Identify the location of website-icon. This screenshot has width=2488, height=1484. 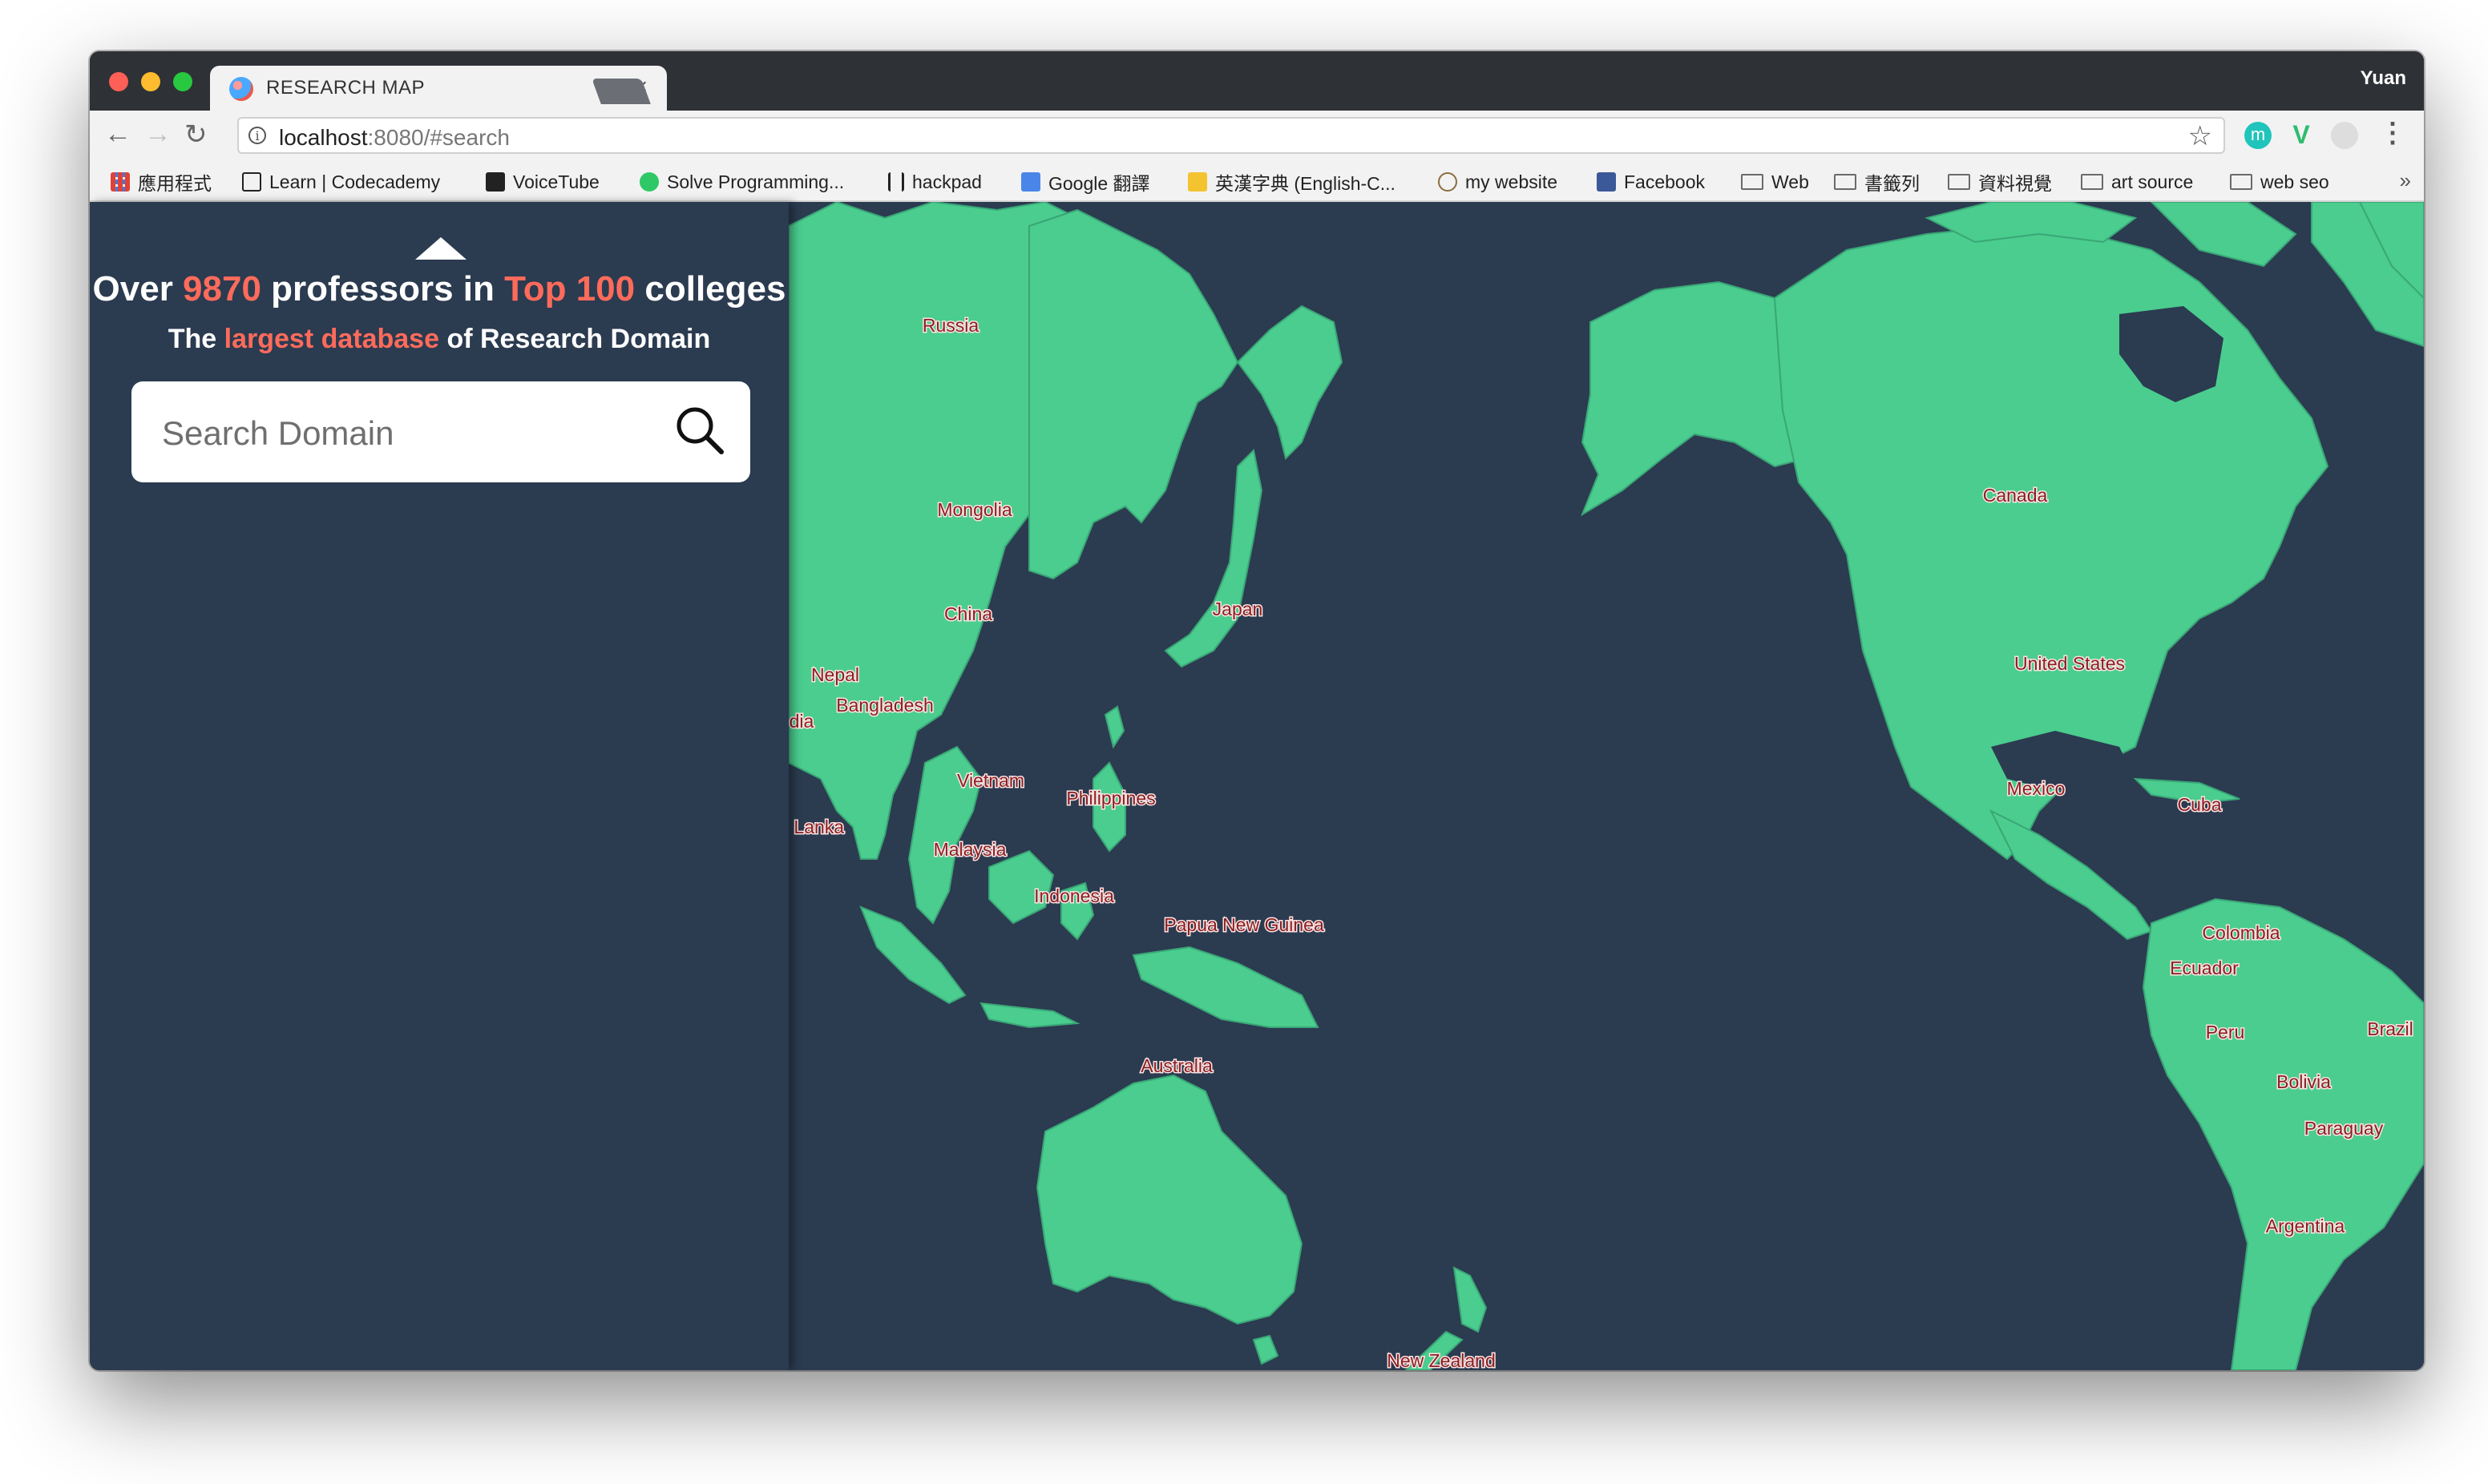
(1447, 182).